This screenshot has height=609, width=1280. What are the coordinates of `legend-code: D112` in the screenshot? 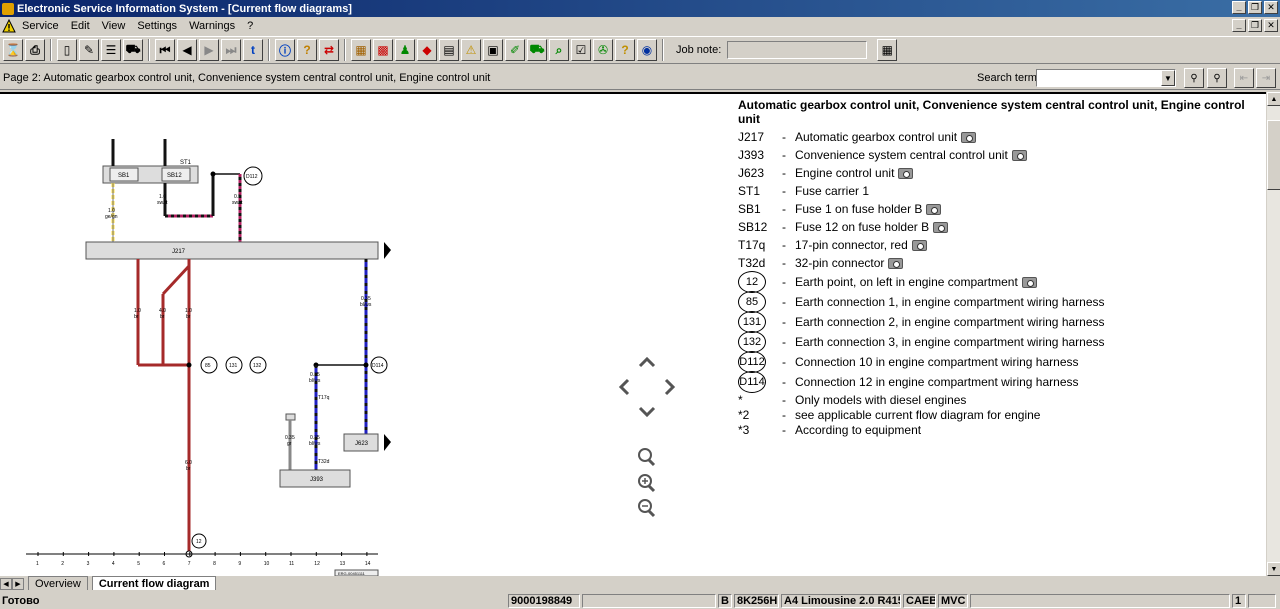 It's located at (760, 362).